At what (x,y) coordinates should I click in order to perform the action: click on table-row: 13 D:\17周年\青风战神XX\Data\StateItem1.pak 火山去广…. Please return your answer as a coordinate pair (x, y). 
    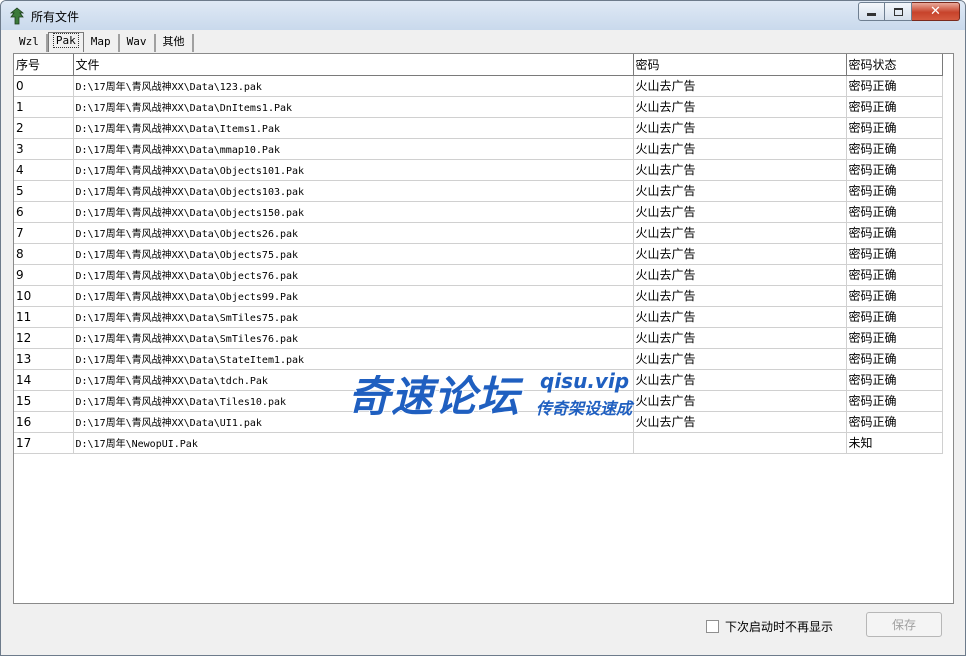
    Looking at the image, I should click on (478, 358).